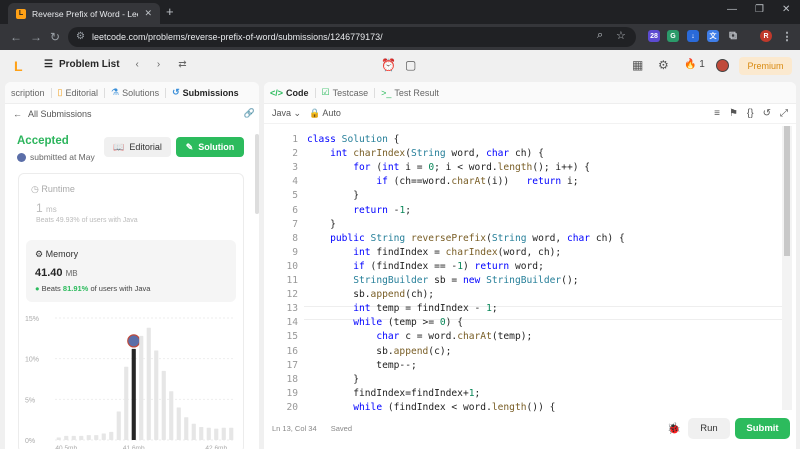 This screenshot has width=800, height=449. What do you see at coordinates (62, 157) in the screenshot?
I see `submitted-text: submitted at May` at bounding box center [62, 157].